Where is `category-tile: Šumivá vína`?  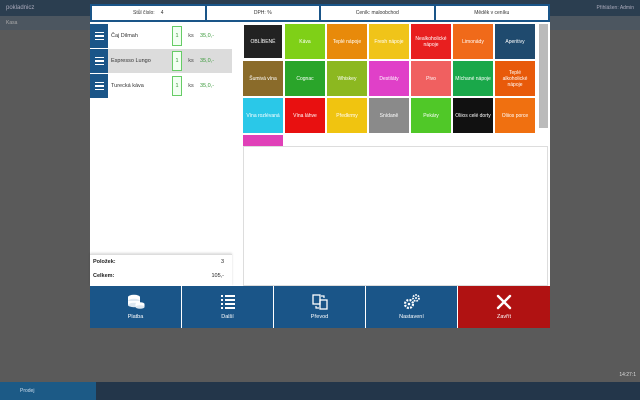 category-tile: Šumivá vína is located at coordinates (263, 78).